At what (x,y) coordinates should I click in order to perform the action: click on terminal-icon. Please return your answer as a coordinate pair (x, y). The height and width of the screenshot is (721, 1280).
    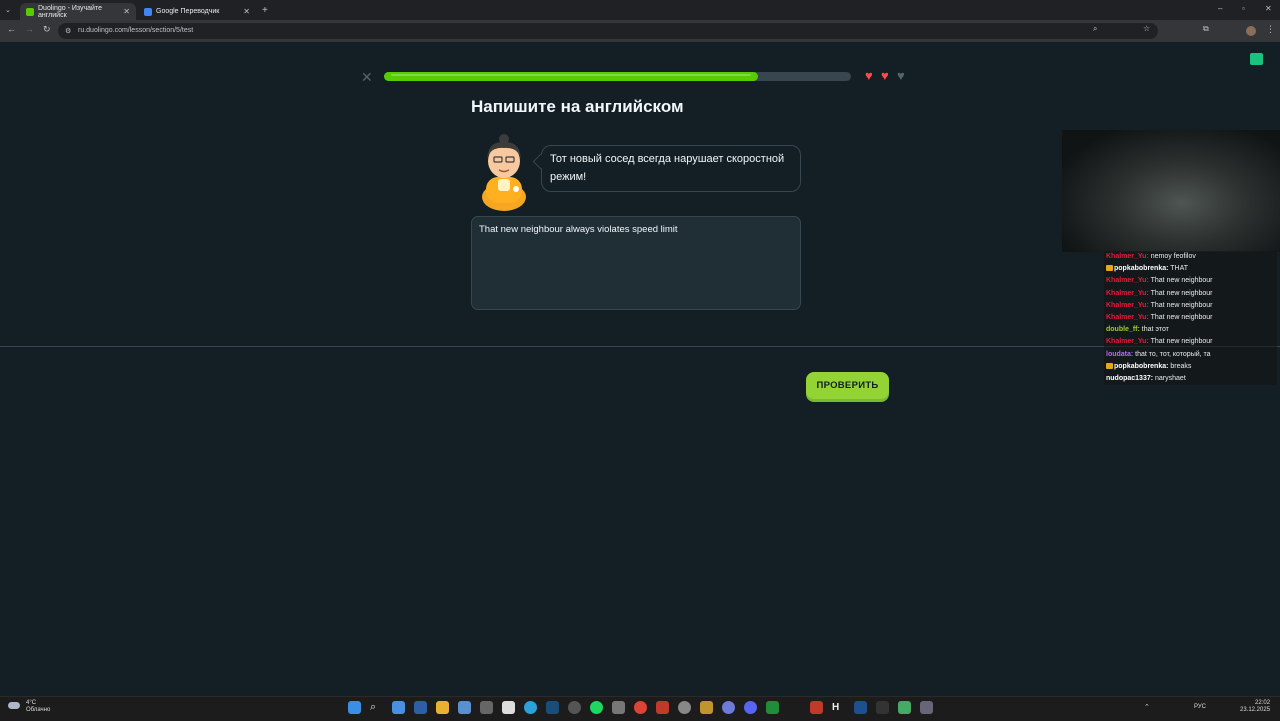
    Looking at the image, I should click on (882, 707).